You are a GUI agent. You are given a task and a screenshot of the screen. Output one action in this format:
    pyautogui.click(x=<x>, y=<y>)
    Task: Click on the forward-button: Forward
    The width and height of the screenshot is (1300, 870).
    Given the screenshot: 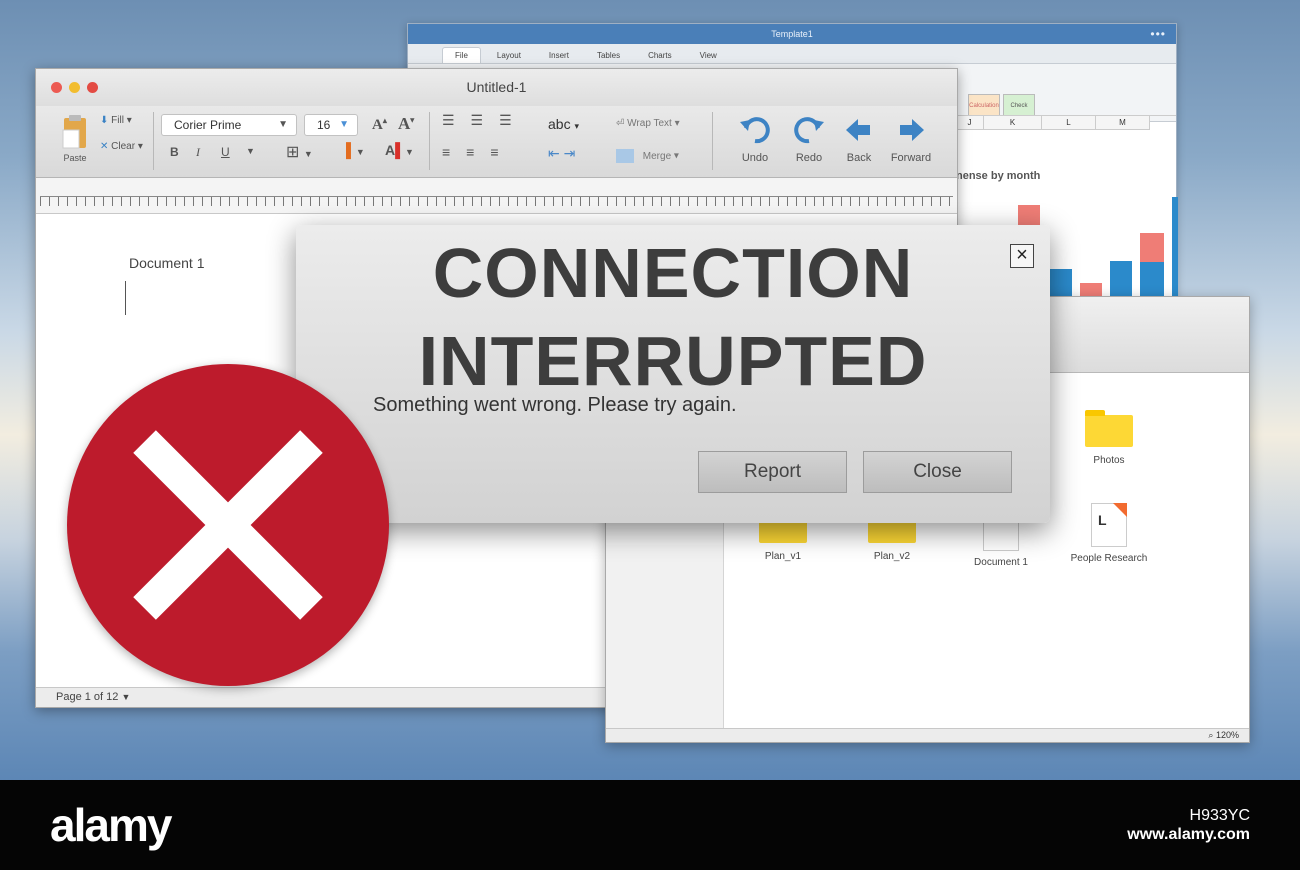 What is the action you would take?
    pyautogui.click(x=911, y=139)
    